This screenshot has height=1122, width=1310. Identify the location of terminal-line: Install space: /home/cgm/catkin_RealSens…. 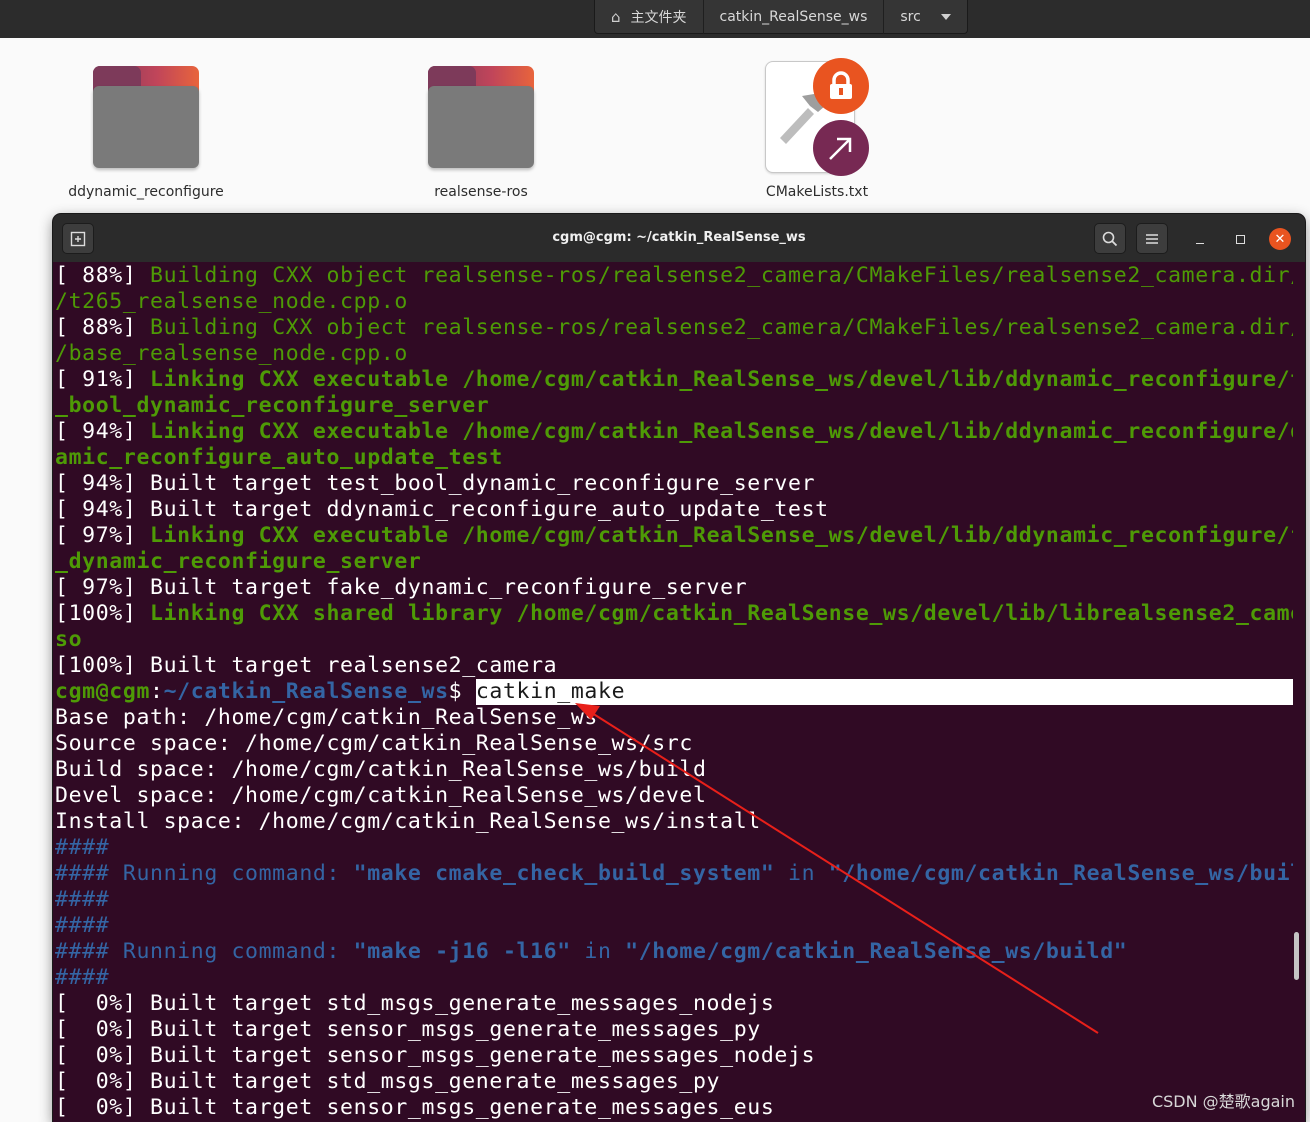
(674, 822).